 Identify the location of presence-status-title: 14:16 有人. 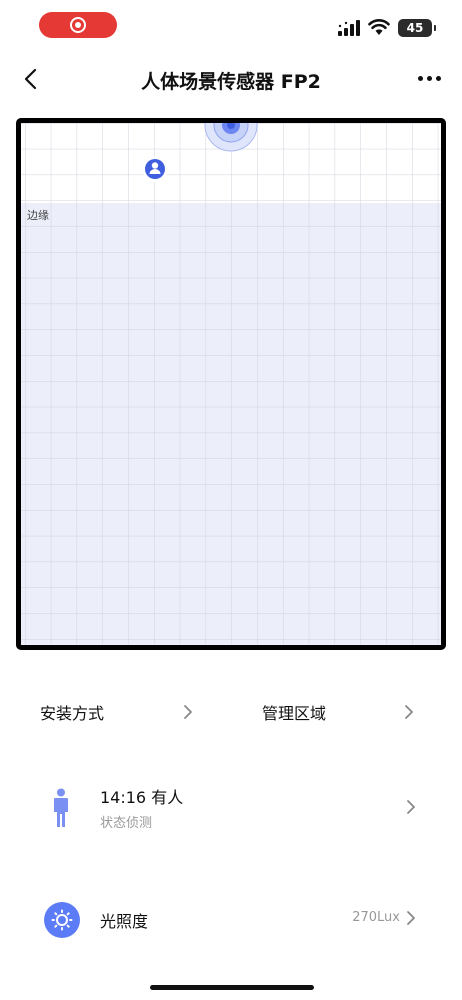
(142, 797).